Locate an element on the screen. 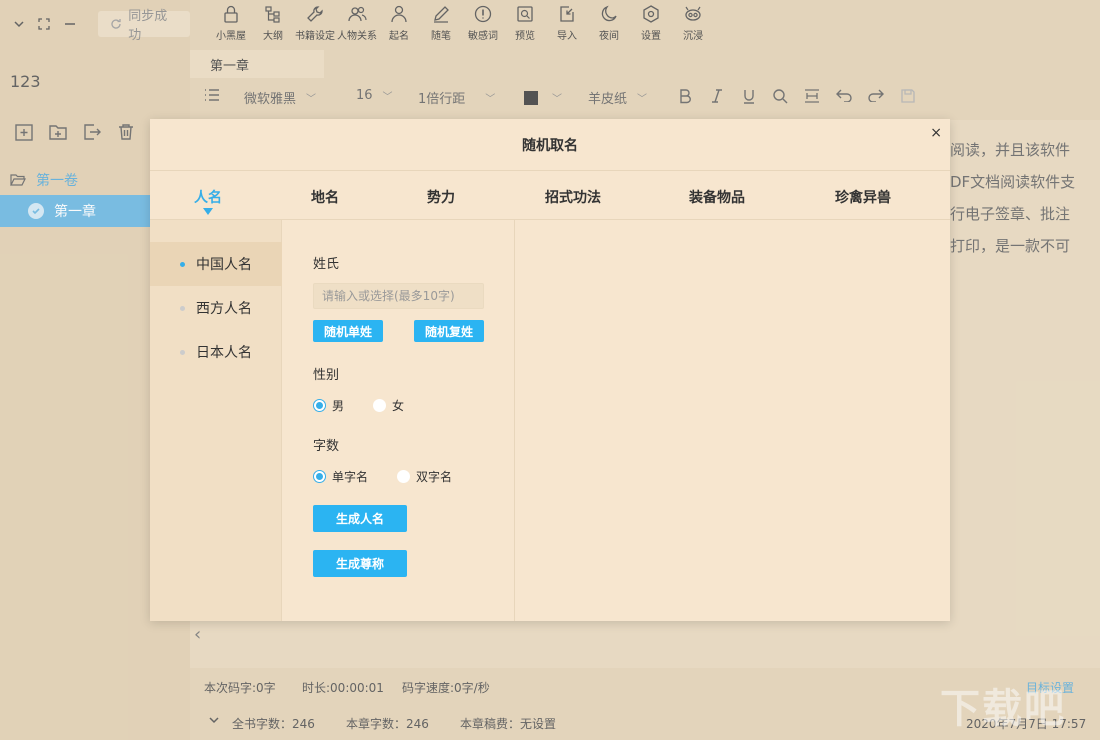  category-chinese: 中国人名 is located at coordinates (216, 264).